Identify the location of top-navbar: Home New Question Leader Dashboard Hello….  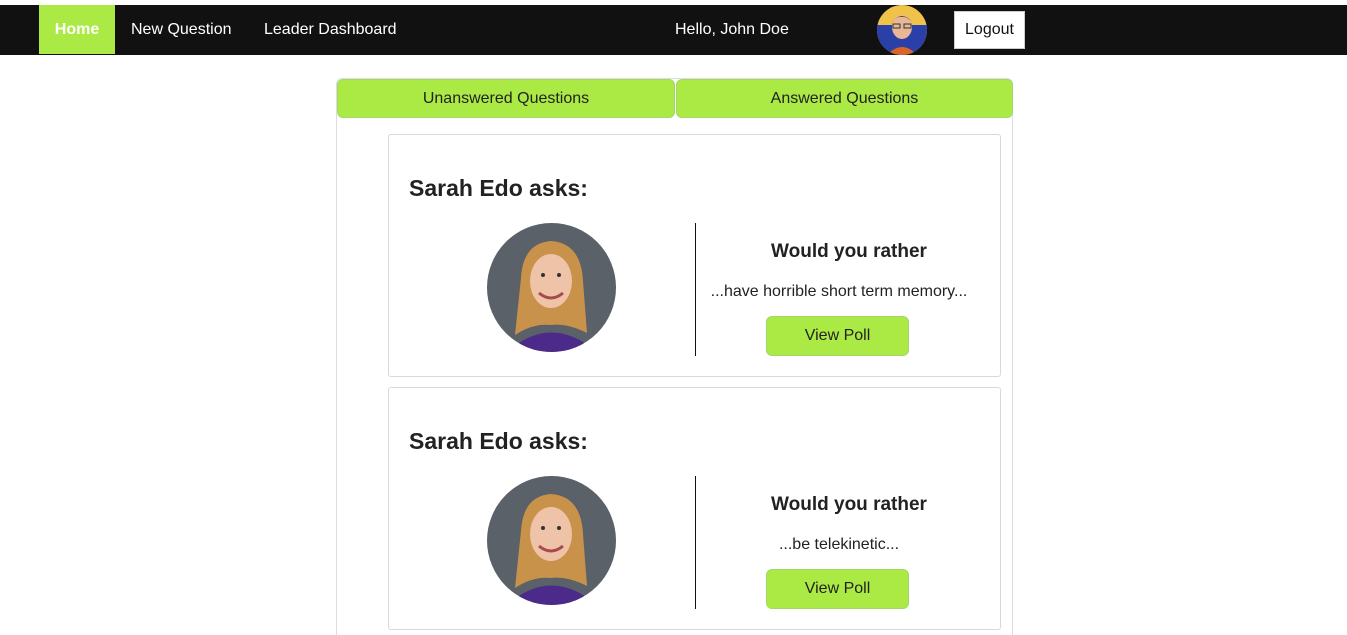
(673, 30).